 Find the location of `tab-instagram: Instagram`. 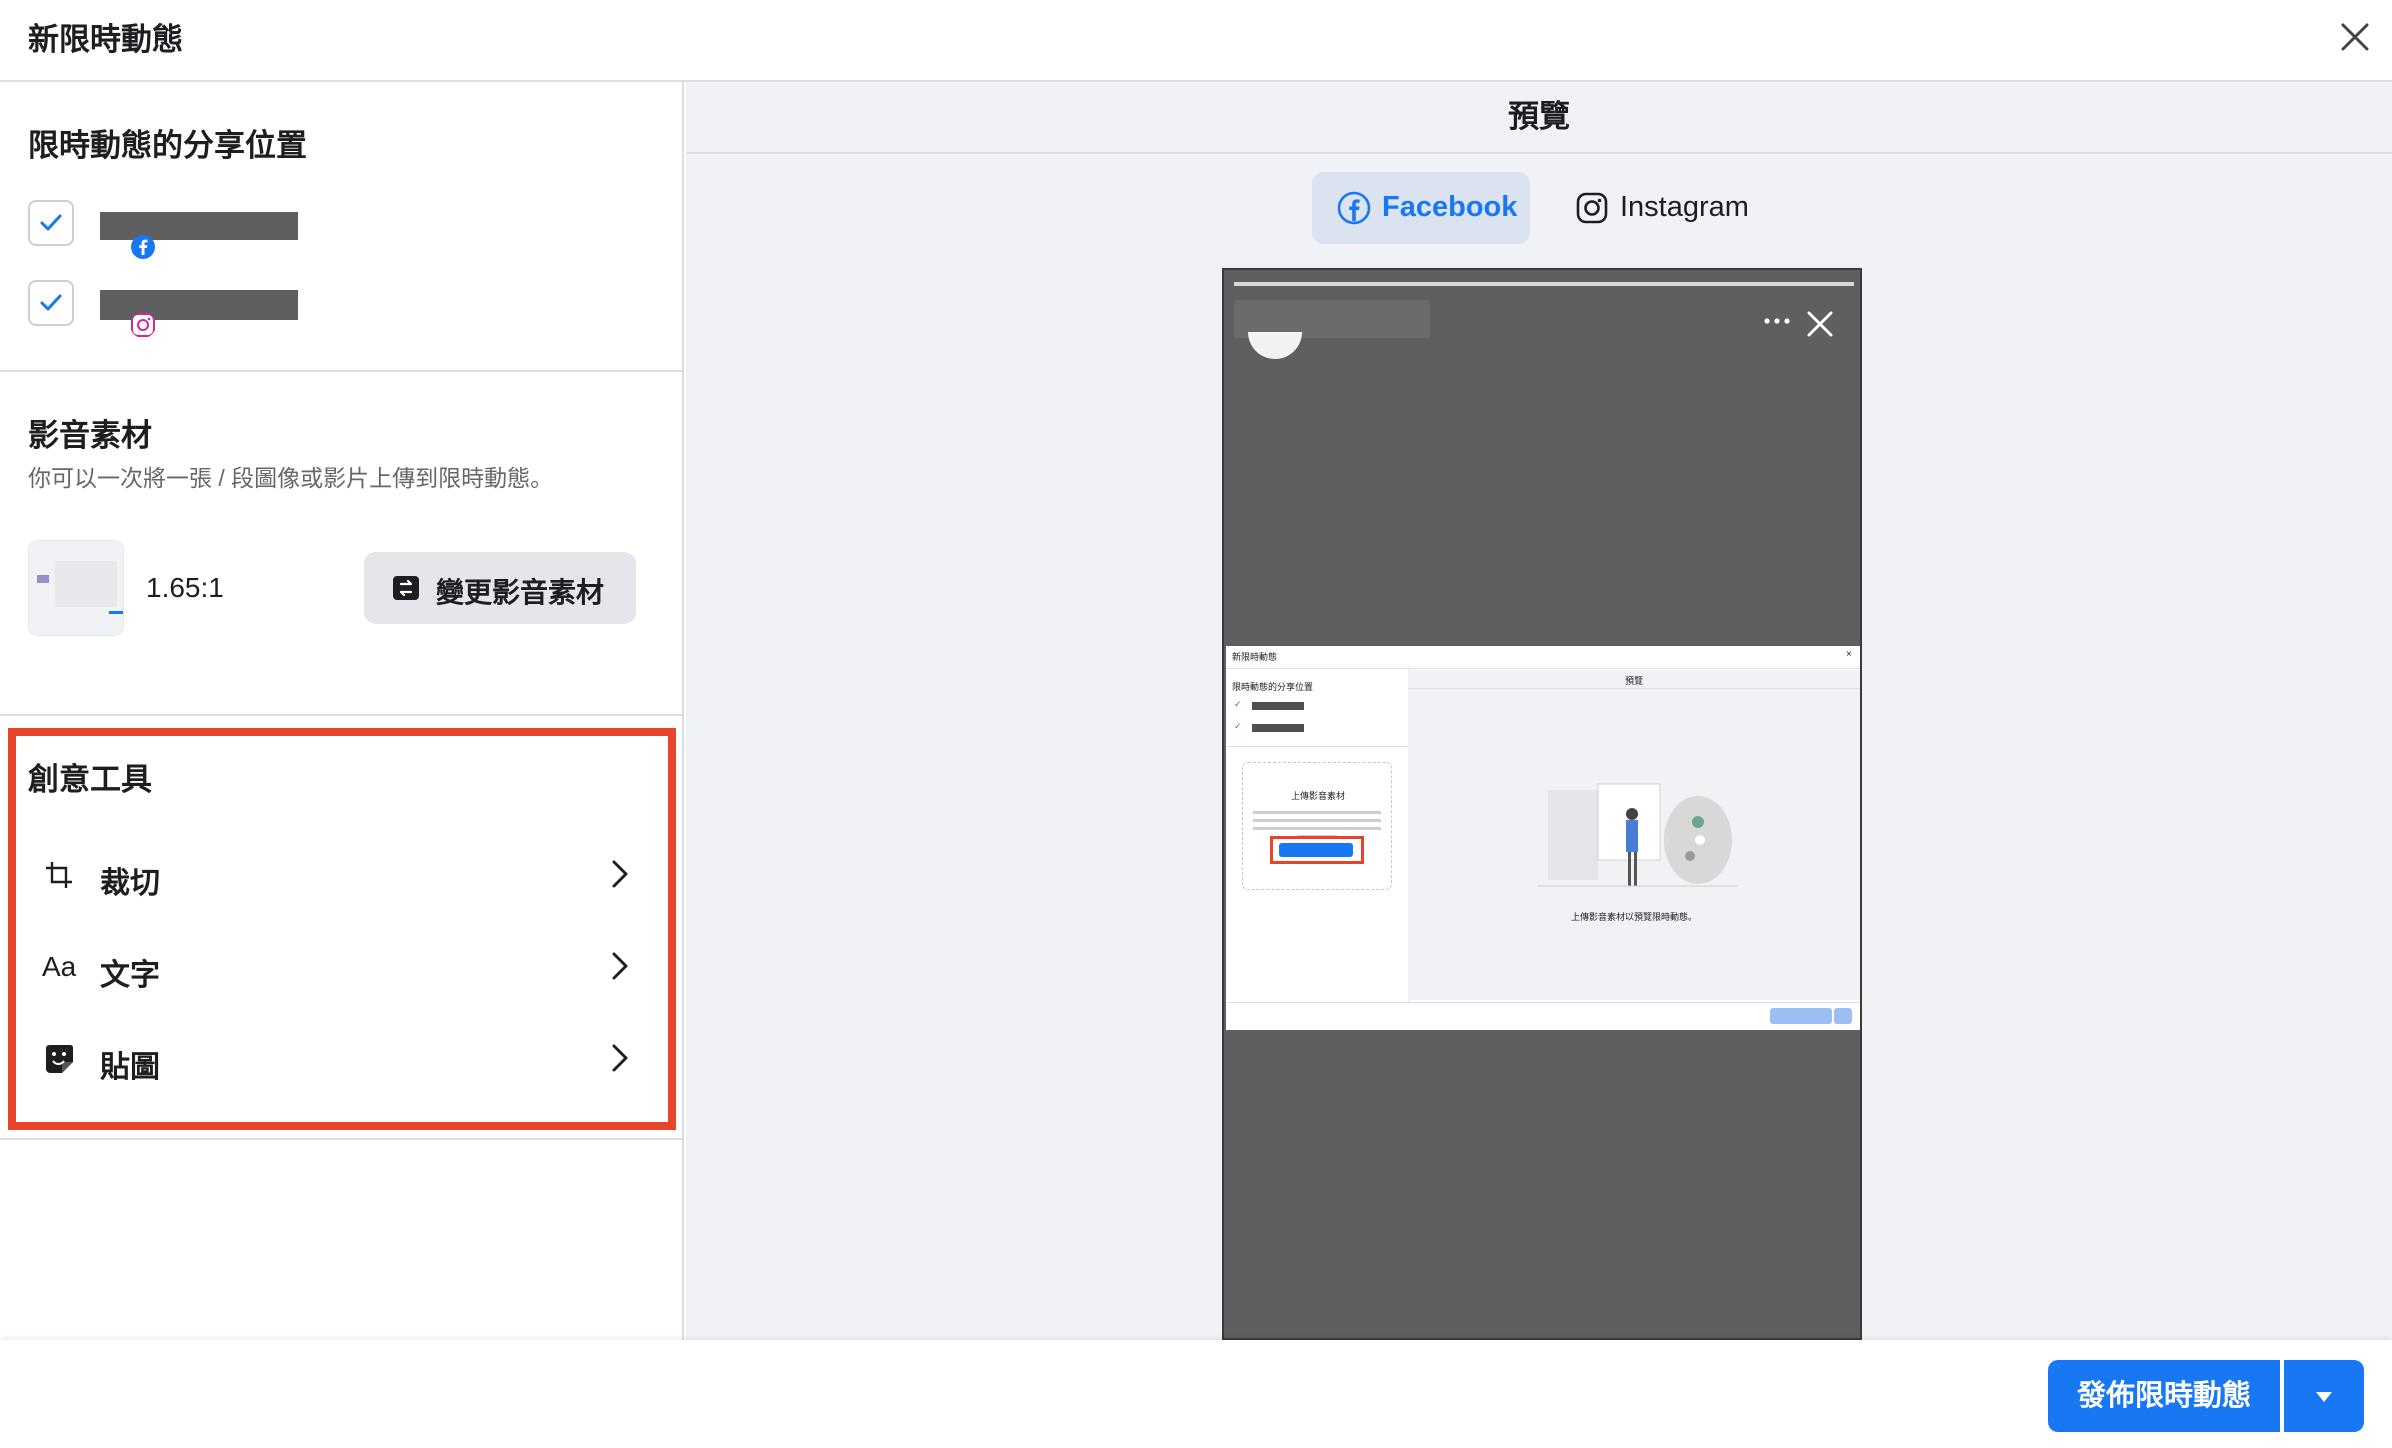

tab-instagram: Instagram is located at coordinates (1670, 208).